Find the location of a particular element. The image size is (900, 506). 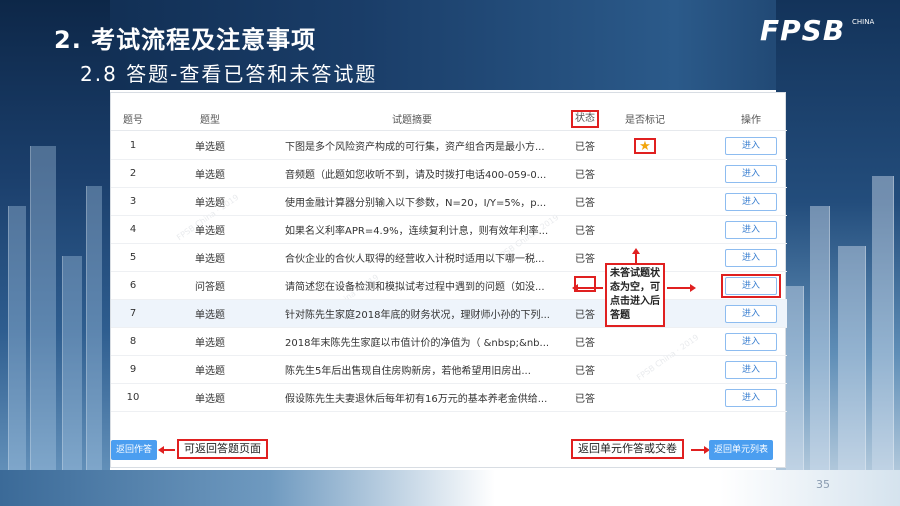

table-row: 3 单选题 使用金融计算器分别输入以下参数，N=20，I/Y=5%，p... 已答 进入 is located at coordinates (449, 202).